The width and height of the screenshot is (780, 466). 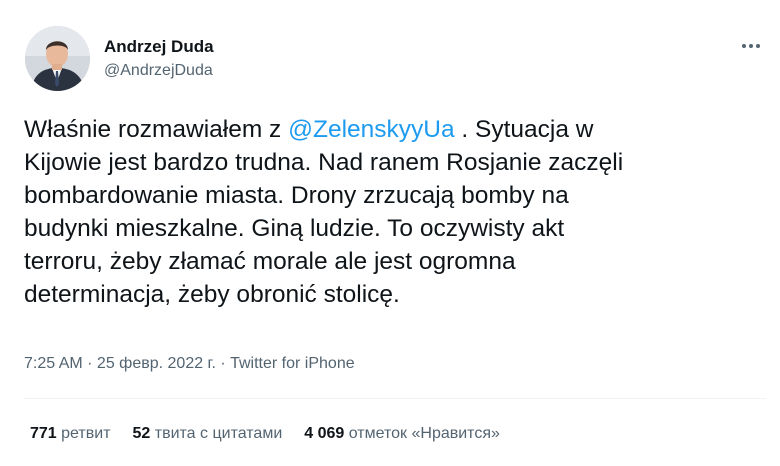 What do you see at coordinates (371, 129) in the screenshot?
I see `mention-link: @ZelenskyyUa` at bounding box center [371, 129].